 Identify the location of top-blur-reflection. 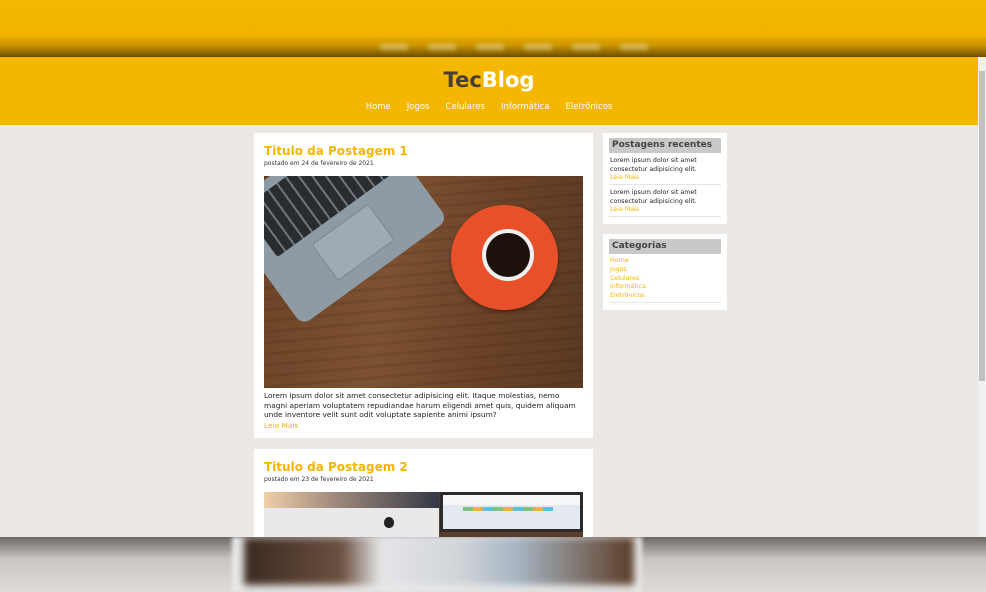
(493, 28).